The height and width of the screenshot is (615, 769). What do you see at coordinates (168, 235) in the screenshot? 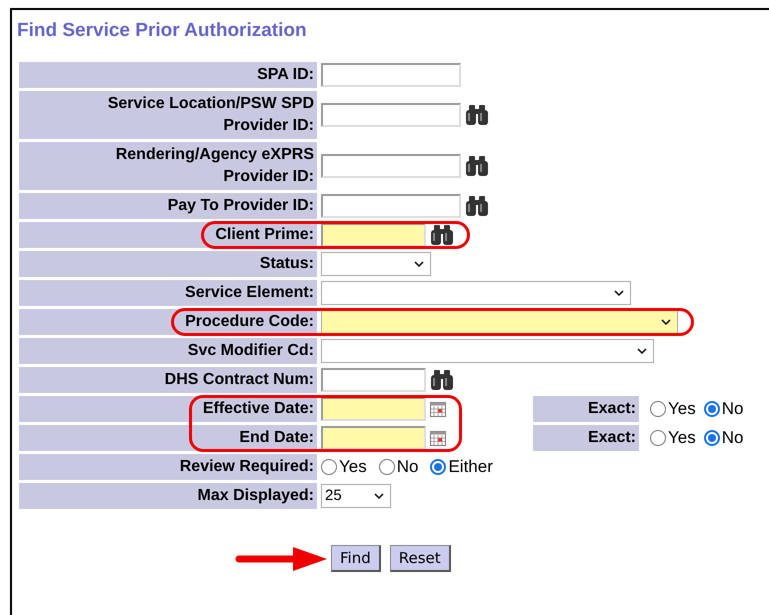
I see `label-cell: Client Prime:` at bounding box center [168, 235].